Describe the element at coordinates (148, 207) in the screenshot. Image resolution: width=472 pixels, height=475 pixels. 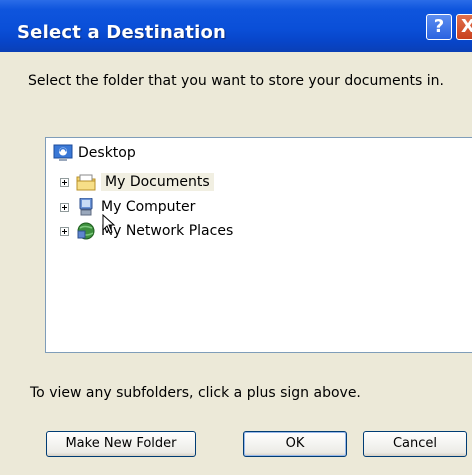
I see `tree-item-label: My Computer` at that location.